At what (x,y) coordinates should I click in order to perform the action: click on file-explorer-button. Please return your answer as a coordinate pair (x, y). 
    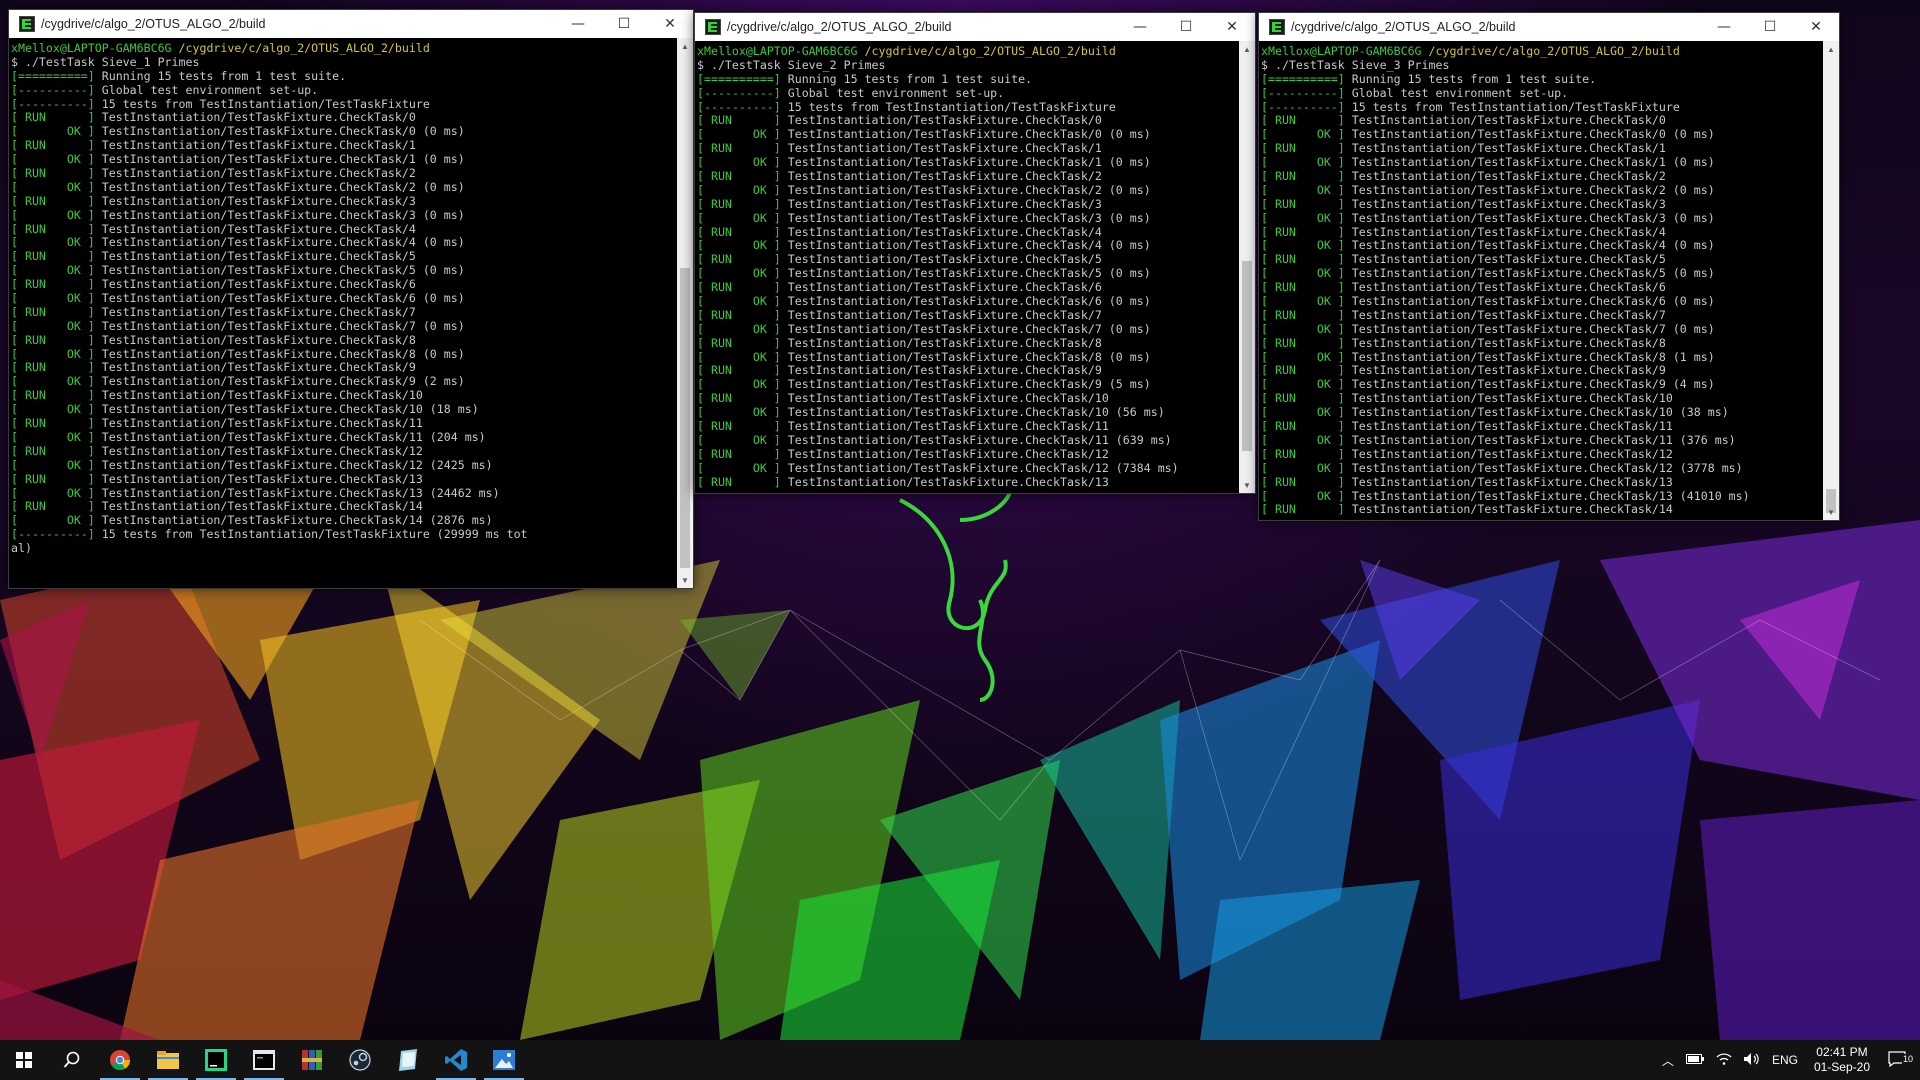
    Looking at the image, I should click on (168, 1060).